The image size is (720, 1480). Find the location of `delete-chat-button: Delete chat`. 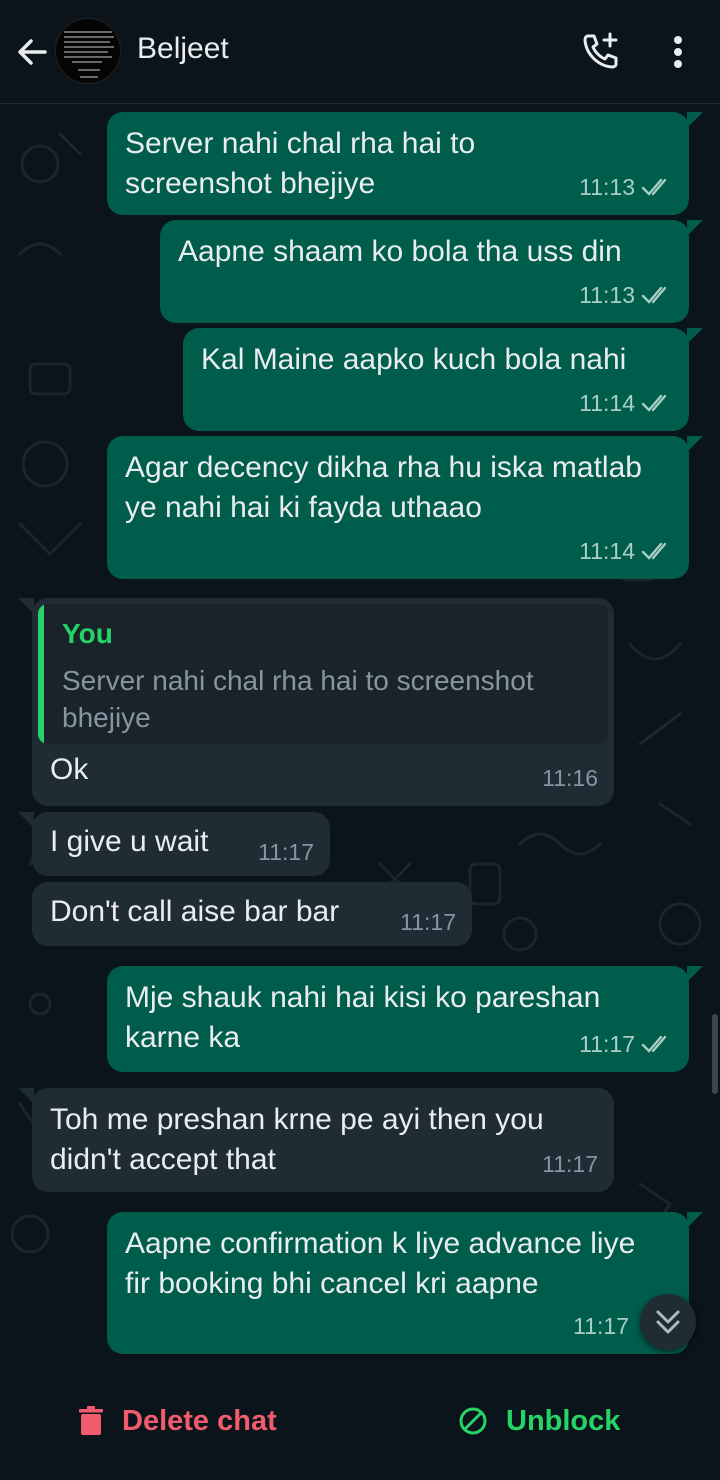

delete-chat-button: Delete chat is located at coordinates (177, 1421).